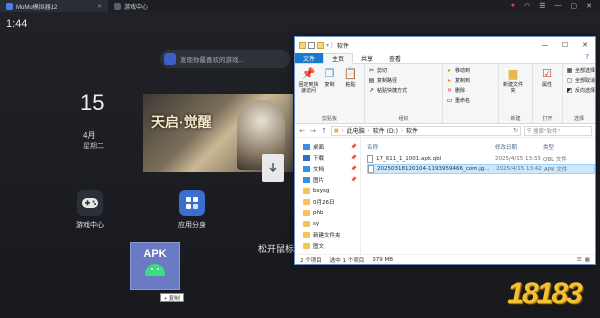 This screenshot has width=600, height=318. What do you see at coordinates (181, 122) in the screenshot?
I see `banner-title: 天启·觉醒` at bounding box center [181, 122].